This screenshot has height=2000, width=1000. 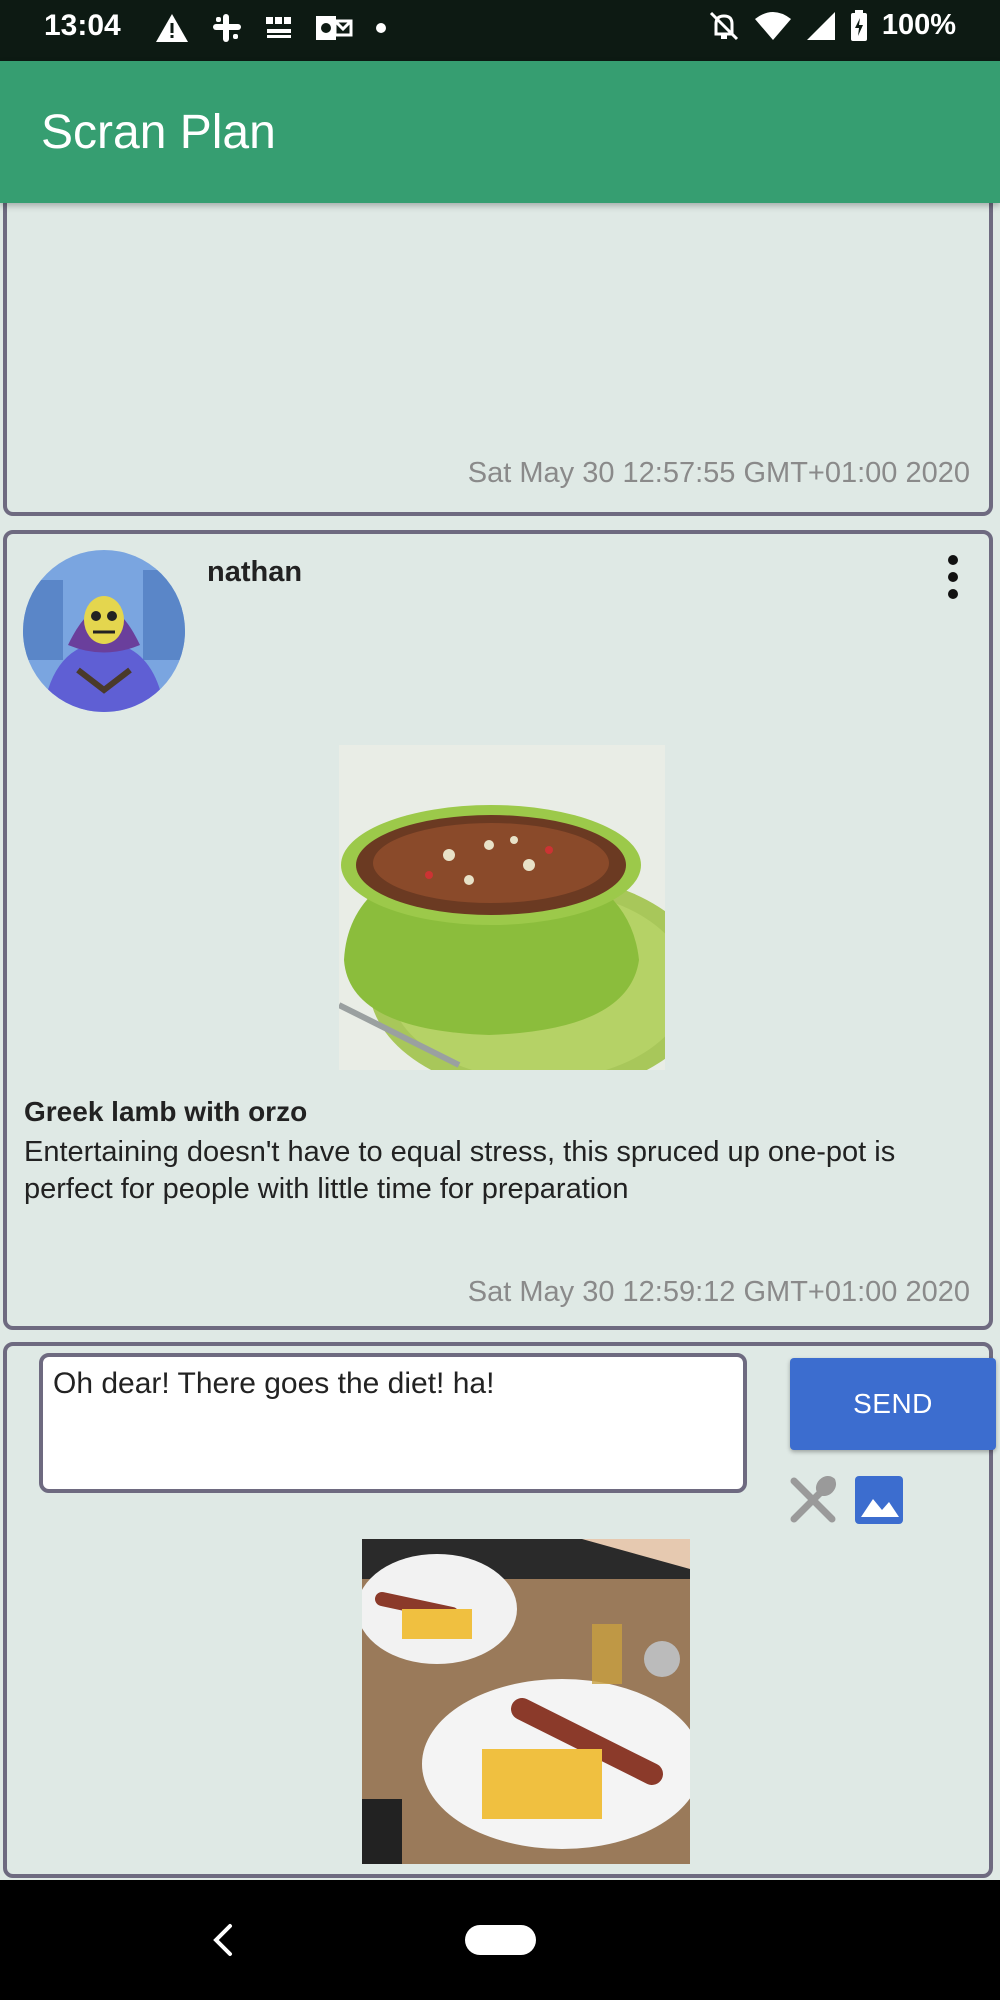 What do you see at coordinates (172, 28) in the screenshot?
I see `warning-icon` at bounding box center [172, 28].